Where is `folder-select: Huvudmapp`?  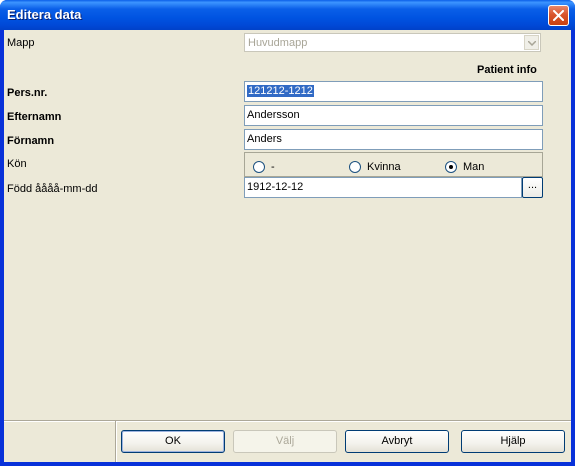 folder-select: Huvudmapp is located at coordinates (392, 42).